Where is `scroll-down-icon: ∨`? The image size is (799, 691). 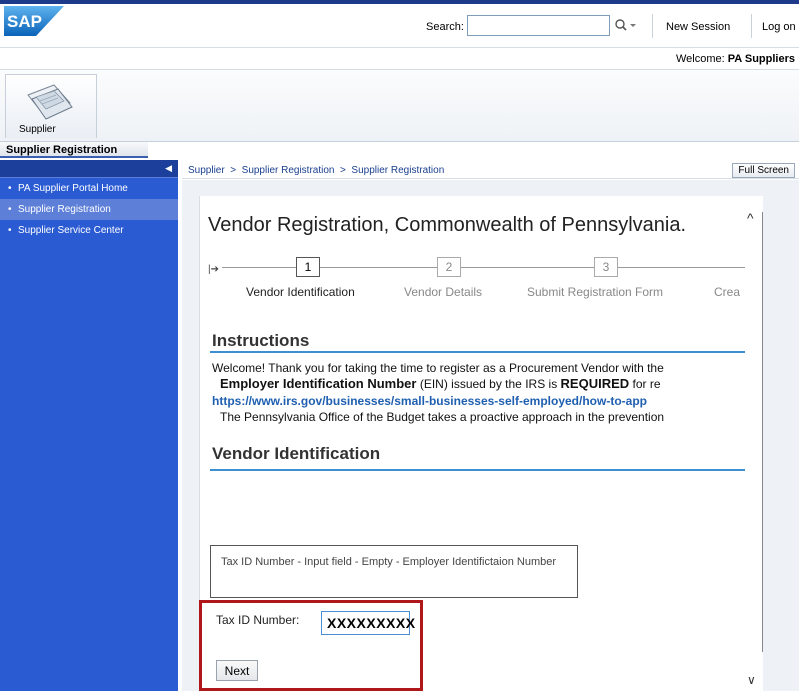 scroll-down-icon: ∨ is located at coordinates (751, 680).